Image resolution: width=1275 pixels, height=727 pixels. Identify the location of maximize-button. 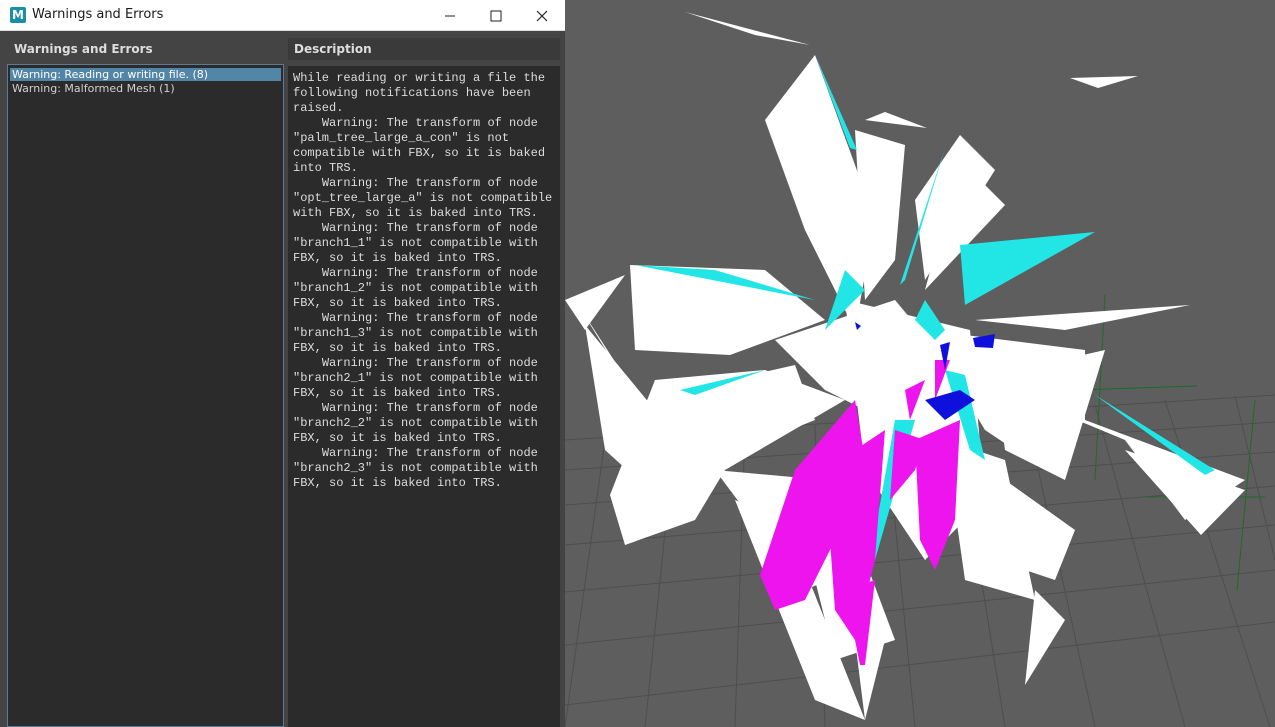
(496, 15).